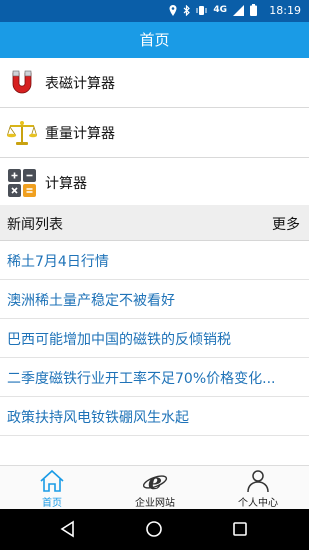 Image resolution: width=320 pixels, height=550 pixels. I want to click on magnet-icon, so click(22, 81).